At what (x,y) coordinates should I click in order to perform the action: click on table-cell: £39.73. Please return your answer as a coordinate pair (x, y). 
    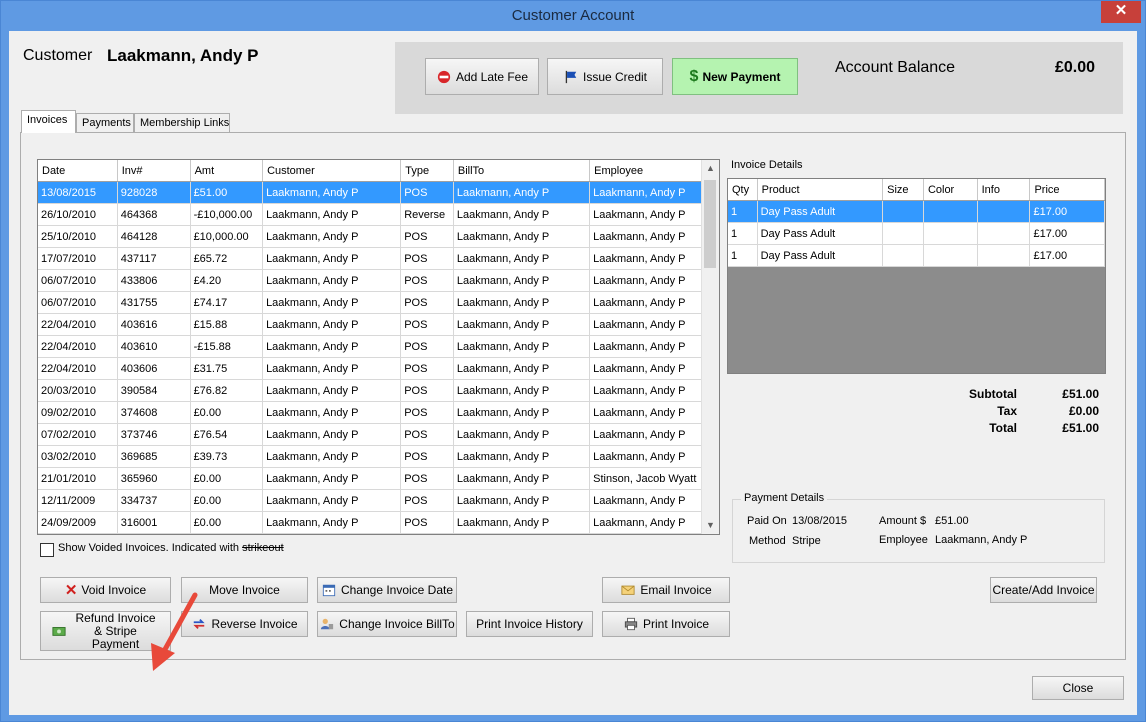
    Looking at the image, I should click on (227, 456).